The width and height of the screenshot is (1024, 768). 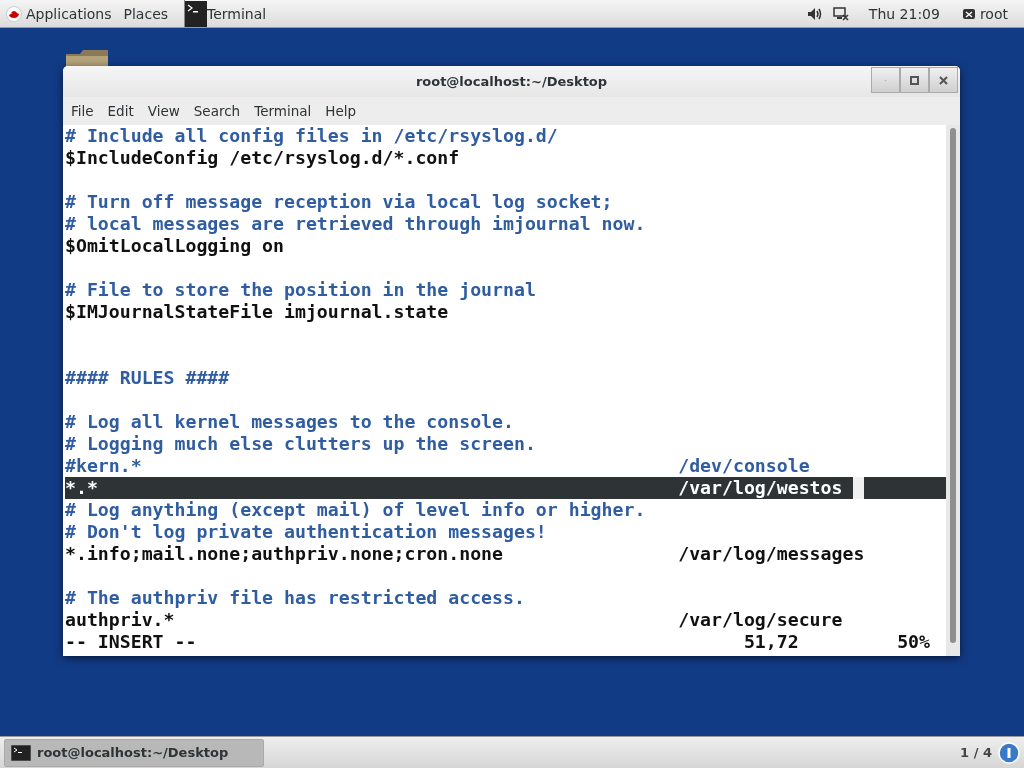 I want to click on clock: Thu 21:09, so click(x=904, y=13).